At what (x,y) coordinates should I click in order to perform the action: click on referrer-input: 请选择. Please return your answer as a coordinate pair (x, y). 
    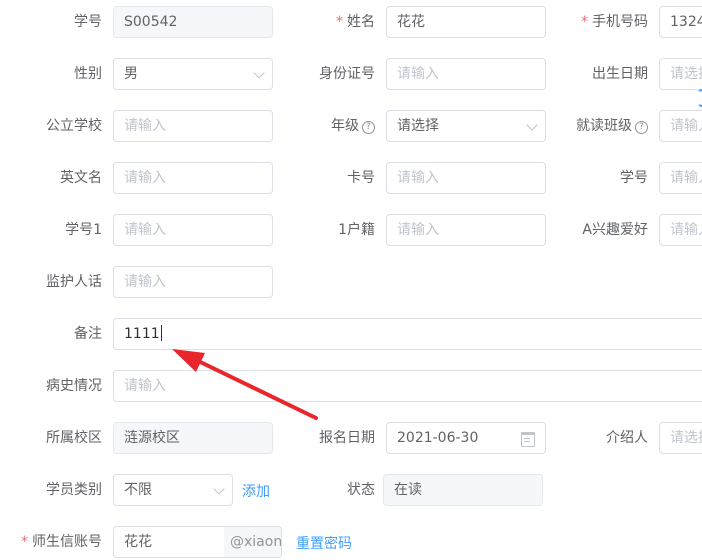
    Looking at the image, I should click on (680, 438).